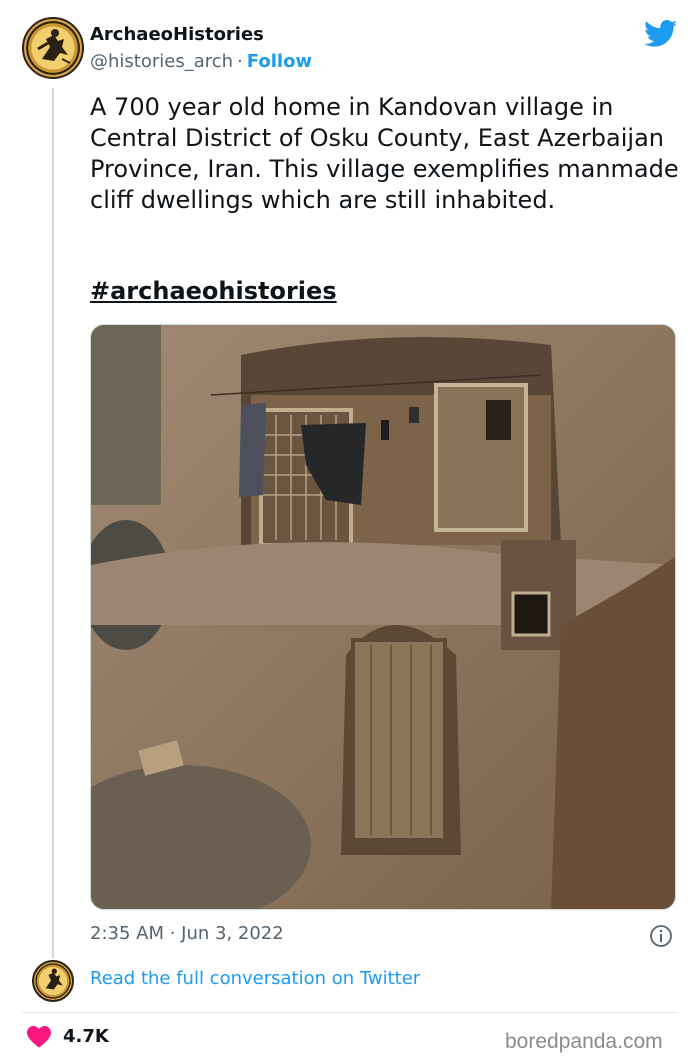 The height and width of the screenshot is (1064, 700). What do you see at coordinates (213, 291) in the screenshot?
I see `hashtag-link: #archaeohistories` at bounding box center [213, 291].